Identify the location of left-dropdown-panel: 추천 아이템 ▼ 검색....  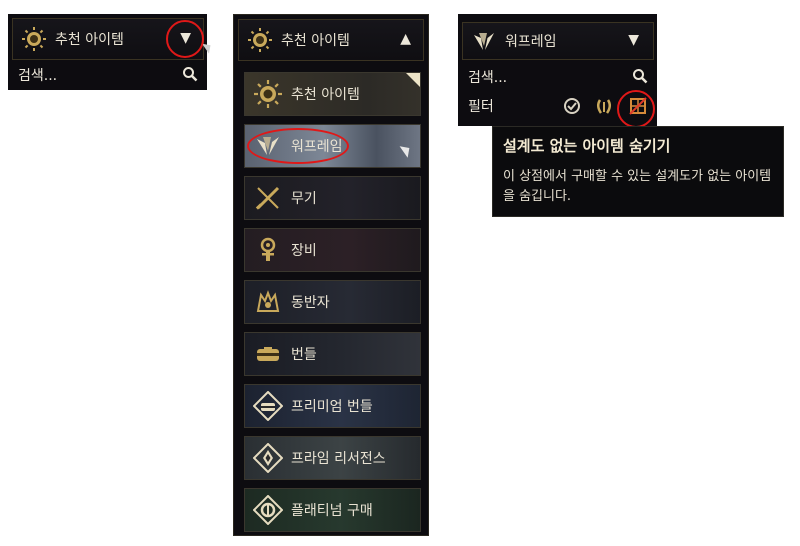
(111, 52).